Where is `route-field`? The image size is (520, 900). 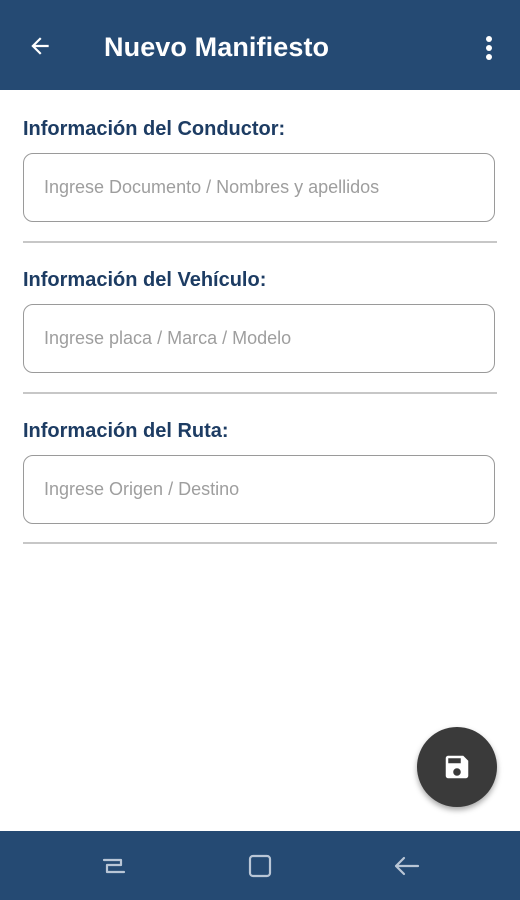
route-field is located at coordinates (259, 489).